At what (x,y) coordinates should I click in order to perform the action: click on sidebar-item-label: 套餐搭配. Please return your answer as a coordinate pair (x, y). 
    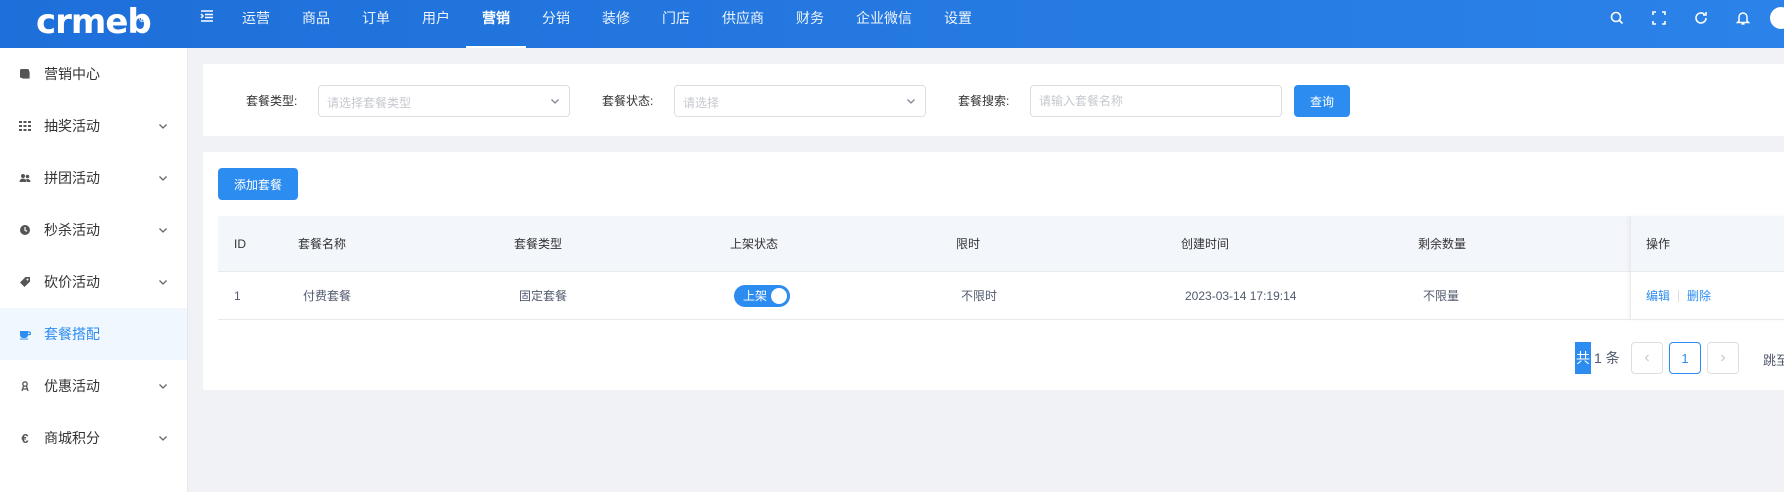
    Looking at the image, I should click on (72, 334).